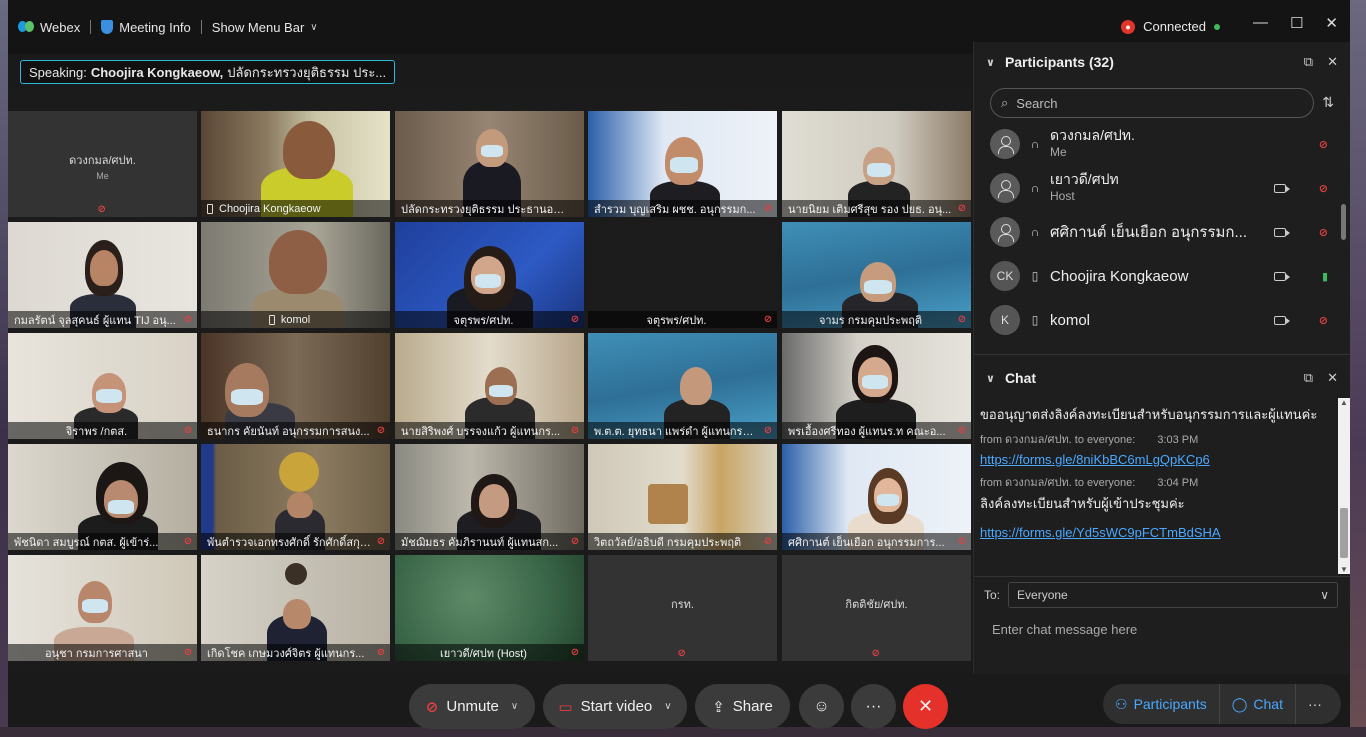  I want to click on more-panels-button: ···, so click(1314, 704).